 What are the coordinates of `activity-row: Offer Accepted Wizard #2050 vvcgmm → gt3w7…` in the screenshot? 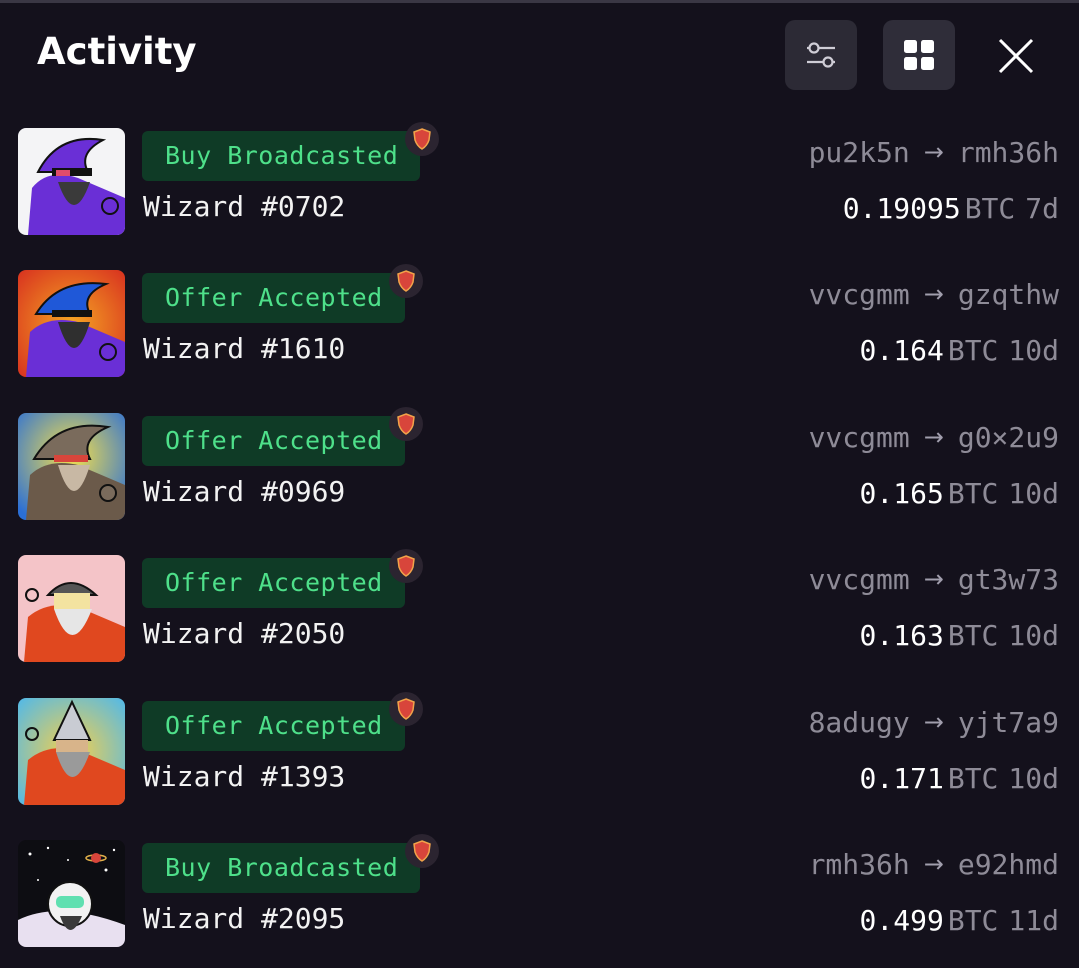 It's located at (539, 607).